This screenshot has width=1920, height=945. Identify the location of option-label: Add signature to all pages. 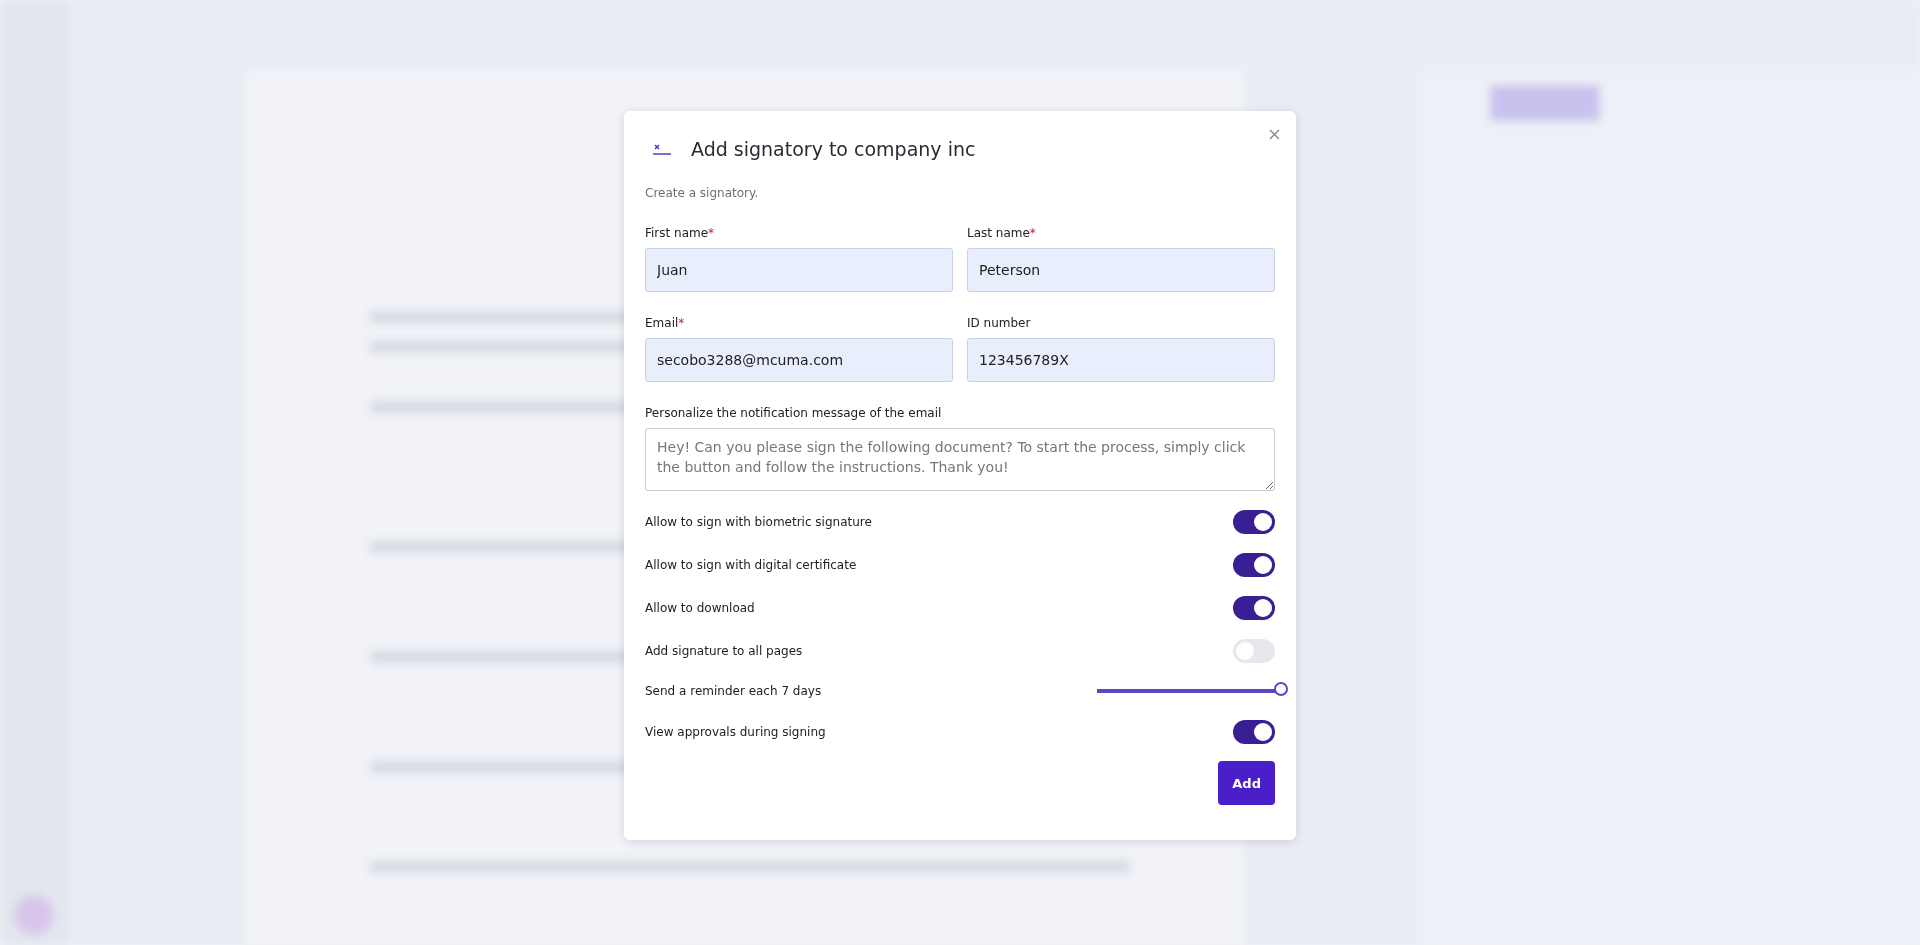
(724, 650).